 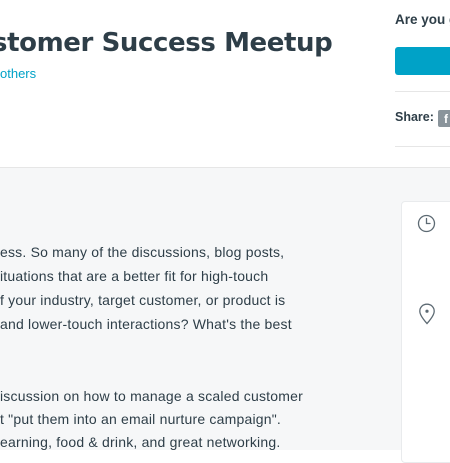 What do you see at coordinates (444, 118) in the screenshot?
I see `facebook-share-icon: f` at bounding box center [444, 118].